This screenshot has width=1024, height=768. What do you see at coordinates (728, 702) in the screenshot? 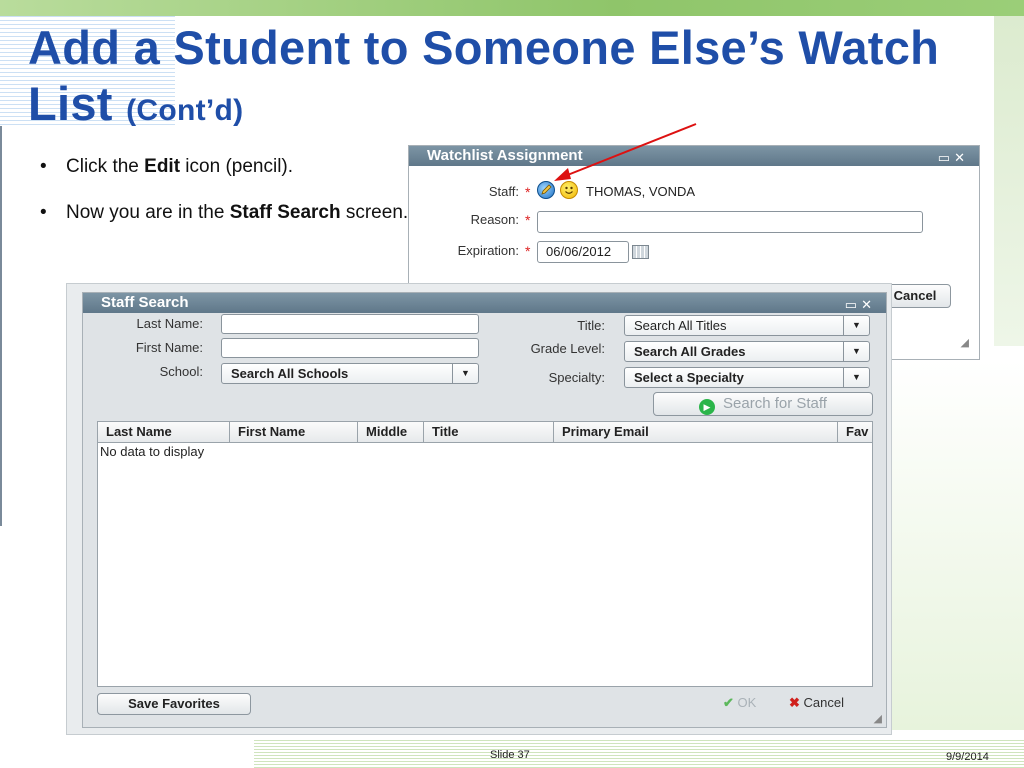
I see `checkmark-icon: ✔` at bounding box center [728, 702].